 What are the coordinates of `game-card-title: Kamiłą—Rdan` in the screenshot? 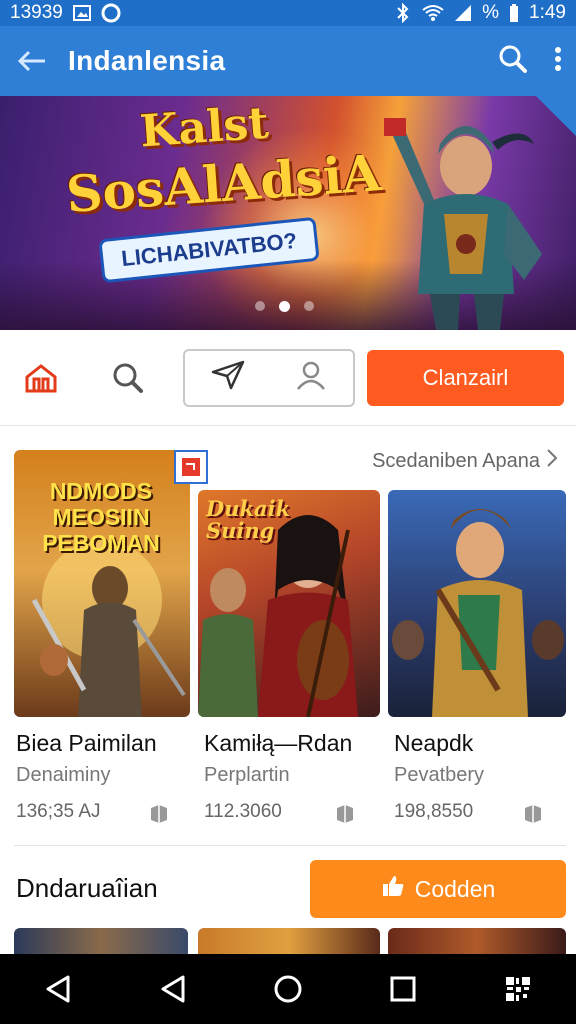 It's located at (278, 743).